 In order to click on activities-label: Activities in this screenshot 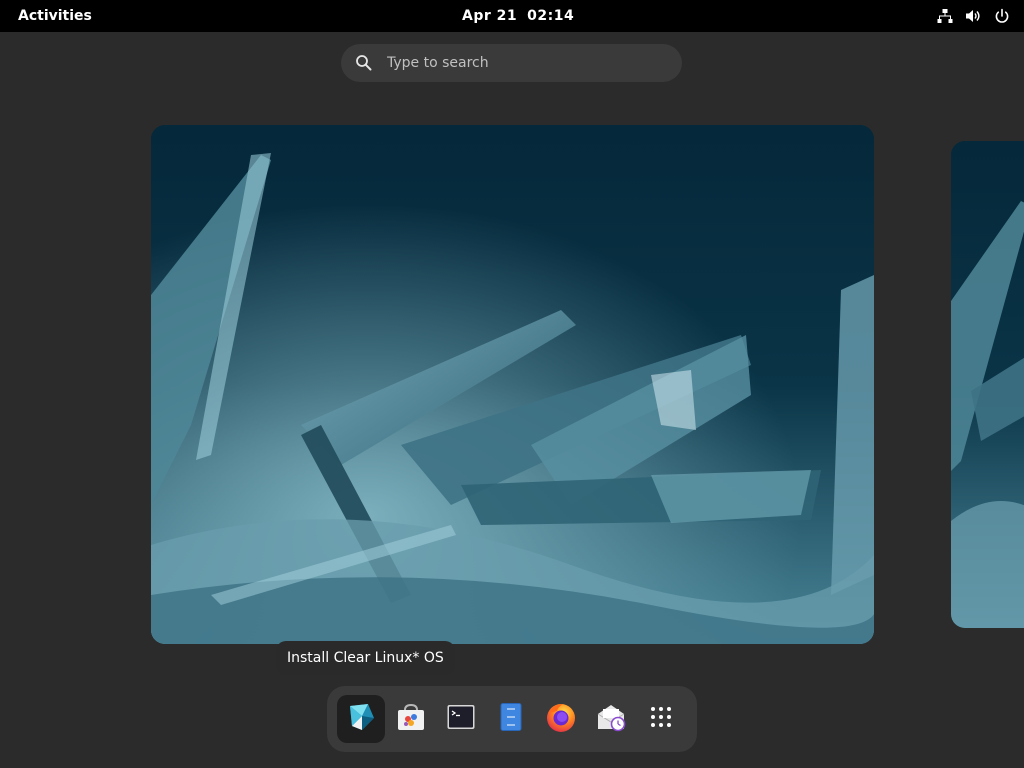, I will do `click(55, 16)`.